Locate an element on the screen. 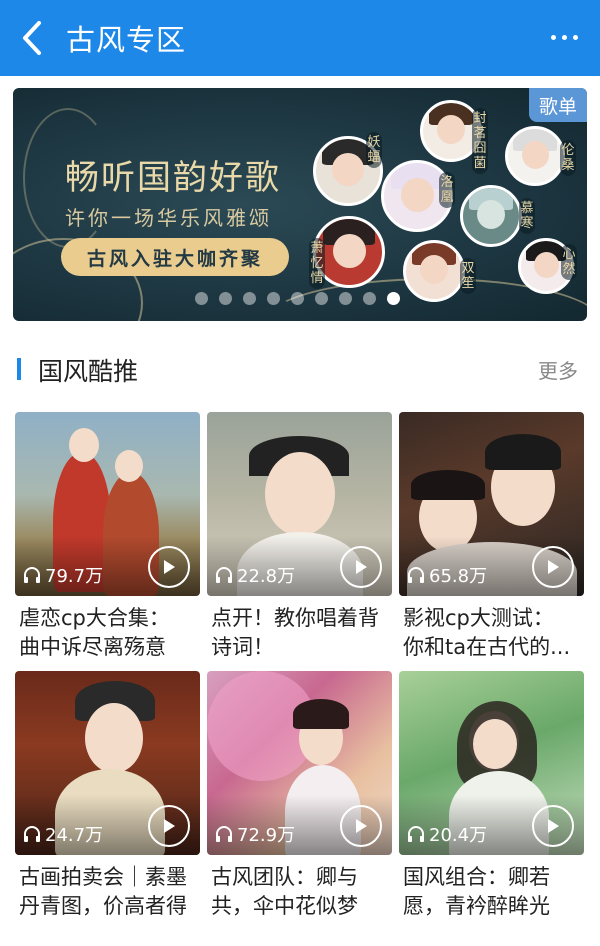  play-count-value: 20.4万 is located at coordinates (458, 835).